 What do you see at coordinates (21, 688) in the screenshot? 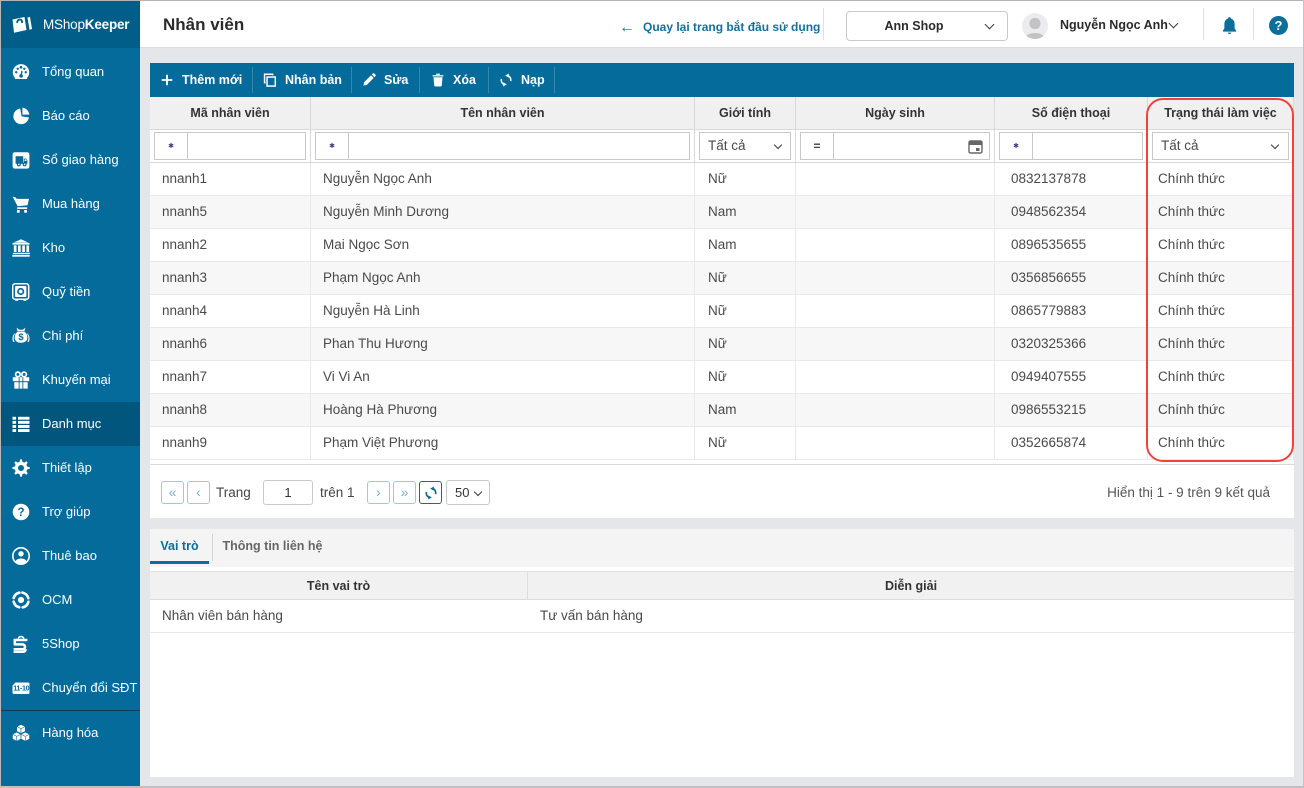
I see `svg-text: 11-10` at bounding box center [21, 688].